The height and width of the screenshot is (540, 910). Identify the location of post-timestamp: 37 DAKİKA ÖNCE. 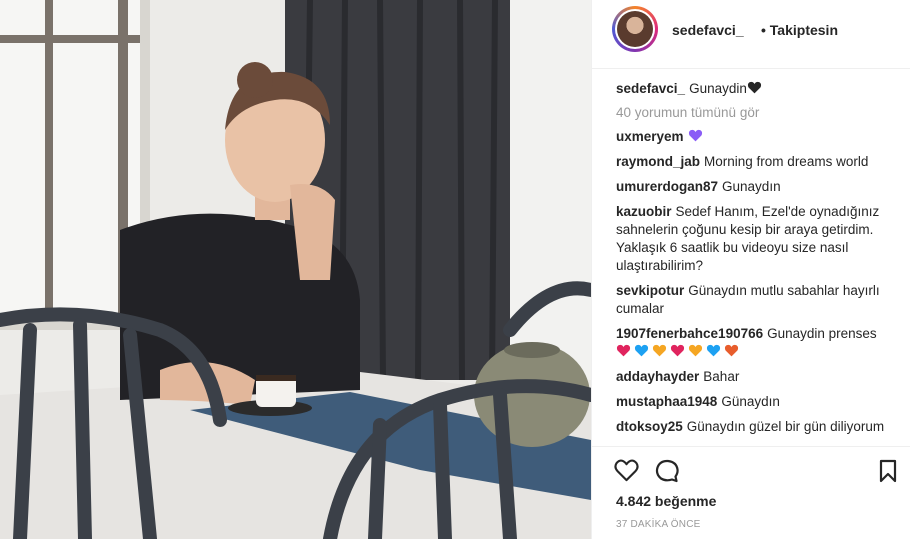
(658, 524).